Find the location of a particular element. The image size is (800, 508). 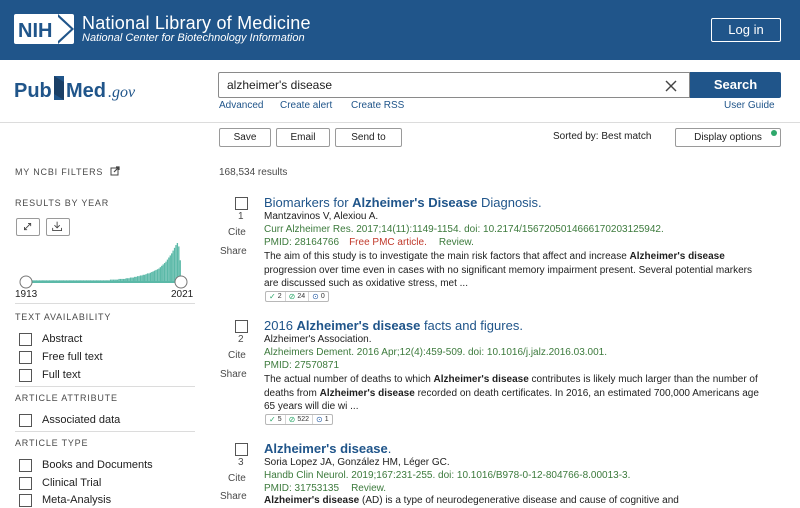

email-button: Email is located at coordinates (303, 137).